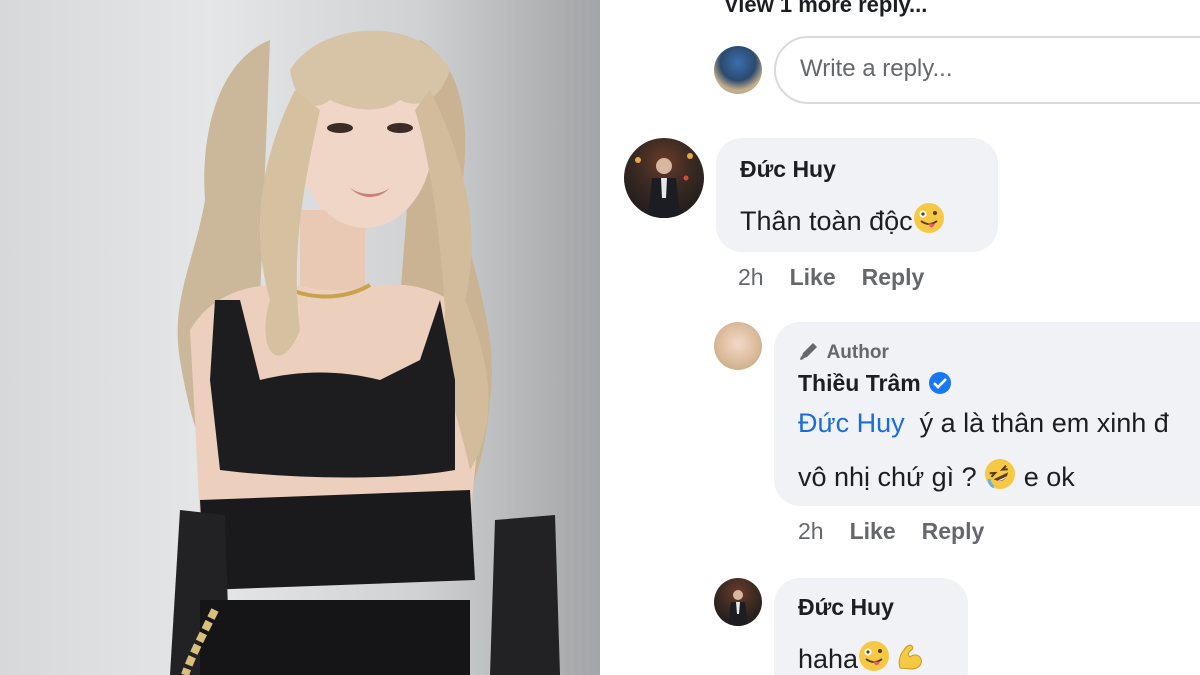  I want to click on comment-text-body: Thân toàn độc, so click(826, 221).